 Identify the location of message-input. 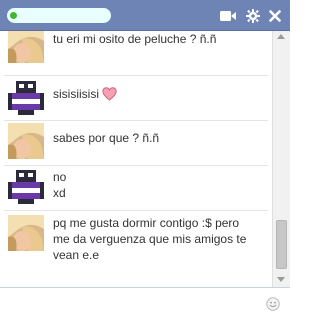
(134, 305).